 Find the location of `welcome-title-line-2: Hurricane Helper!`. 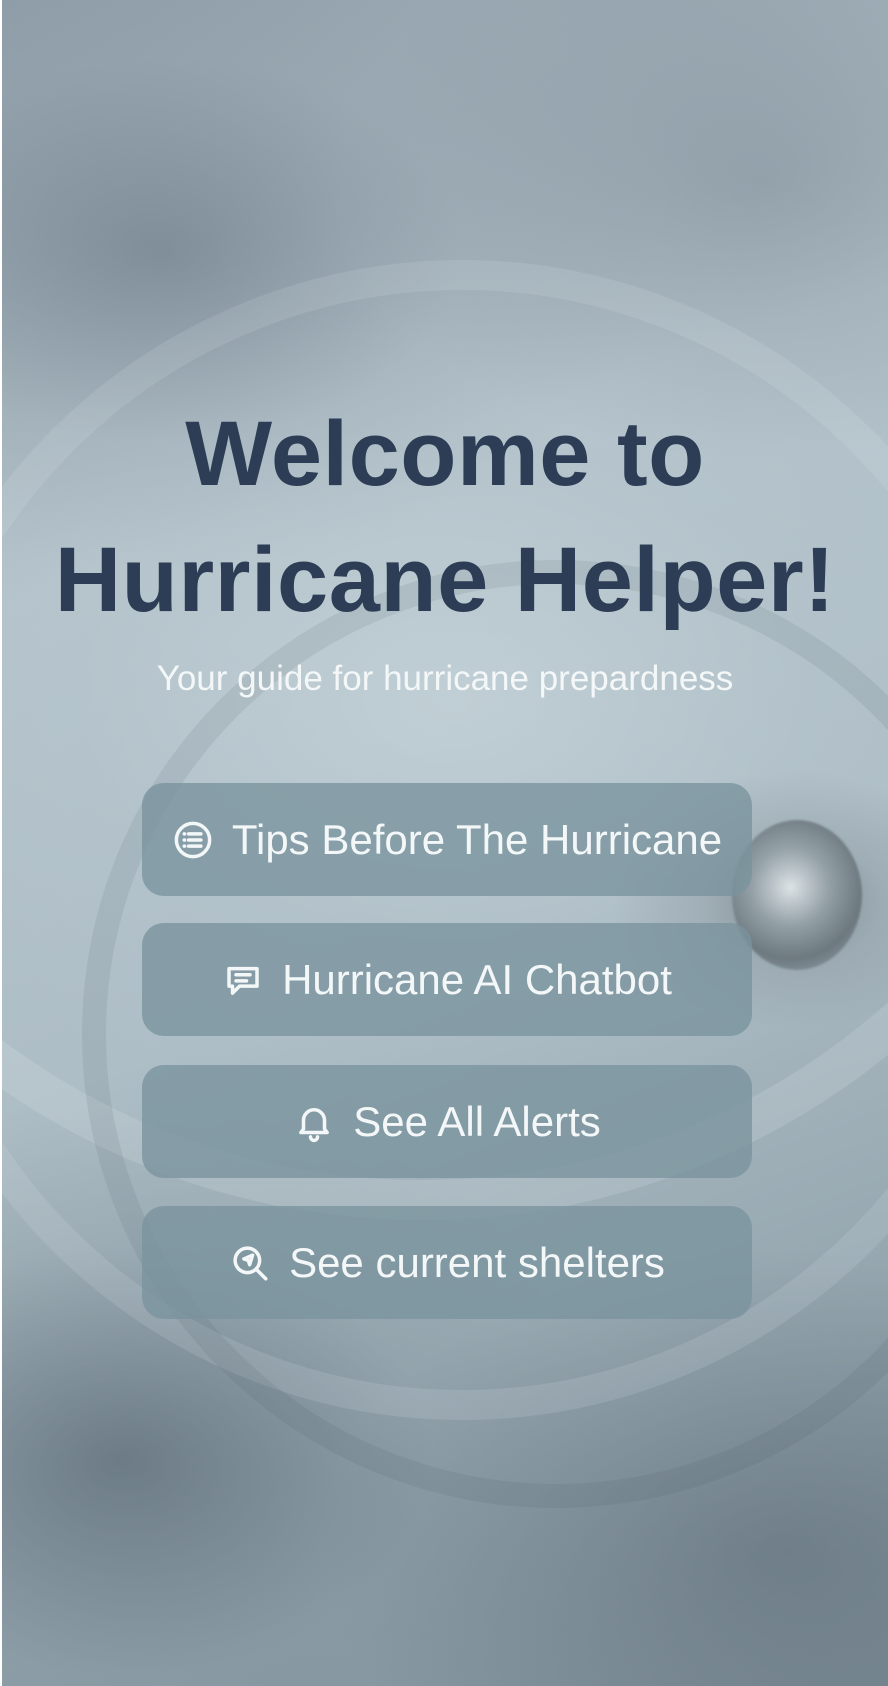

welcome-title-line-2: Hurricane Helper! is located at coordinates (445, 580).